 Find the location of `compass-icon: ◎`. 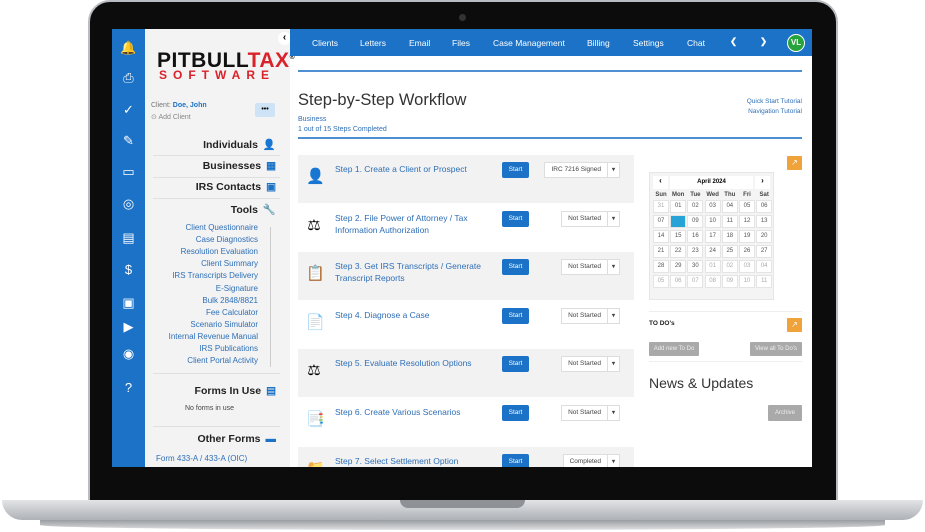

compass-icon: ◎ is located at coordinates (128, 203).